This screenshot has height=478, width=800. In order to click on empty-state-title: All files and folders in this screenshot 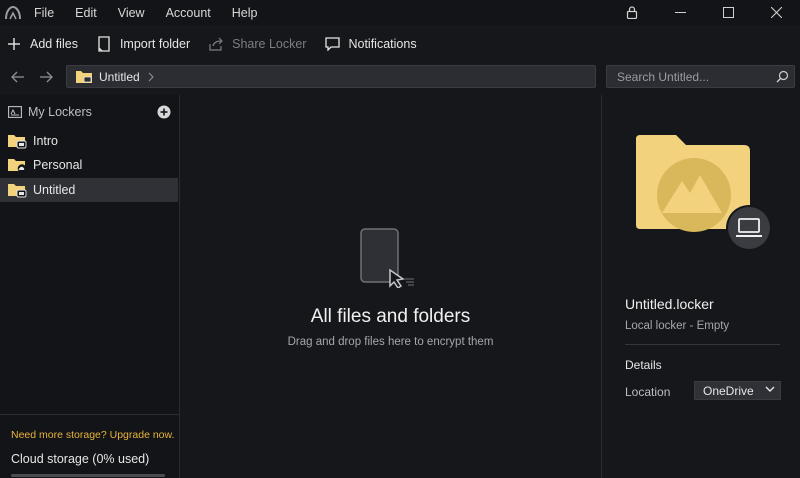, I will do `click(390, 316)`.